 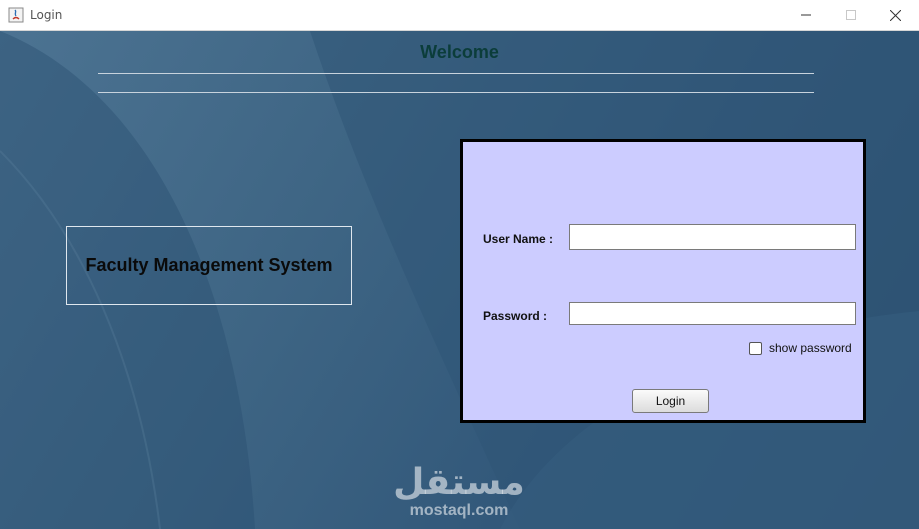 I want to click on watermark-latin: mostaql.com, so click(x=459, y=510).